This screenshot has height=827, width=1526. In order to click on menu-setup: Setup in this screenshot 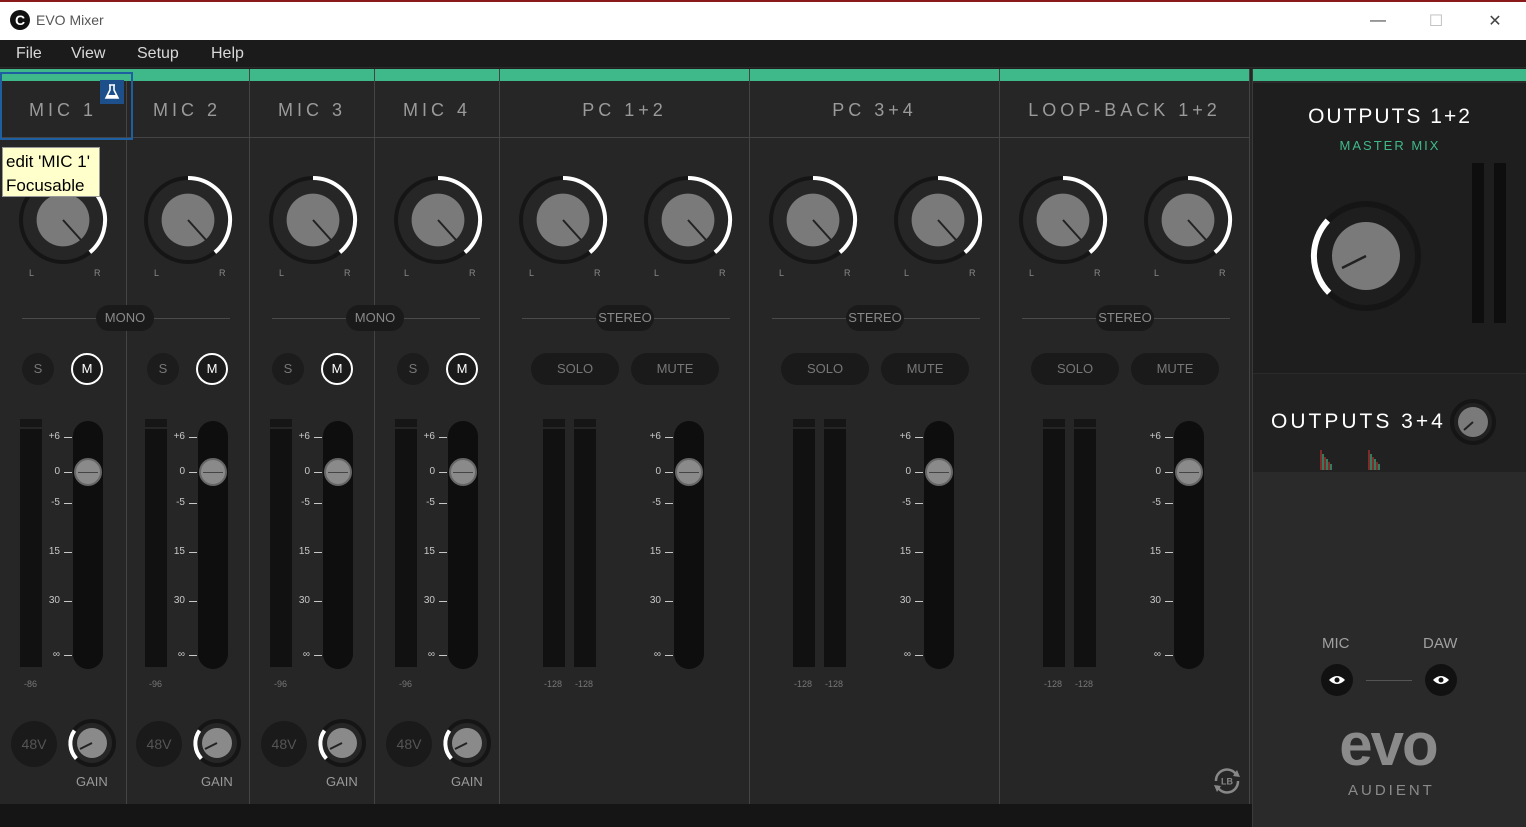, I will do `click(158, 54)`.